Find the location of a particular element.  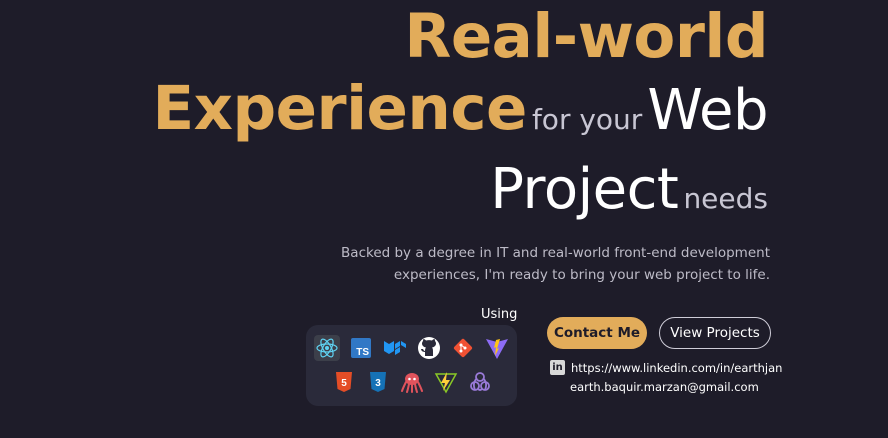

typescript-icon: TS is located at coordinates (361, 348).